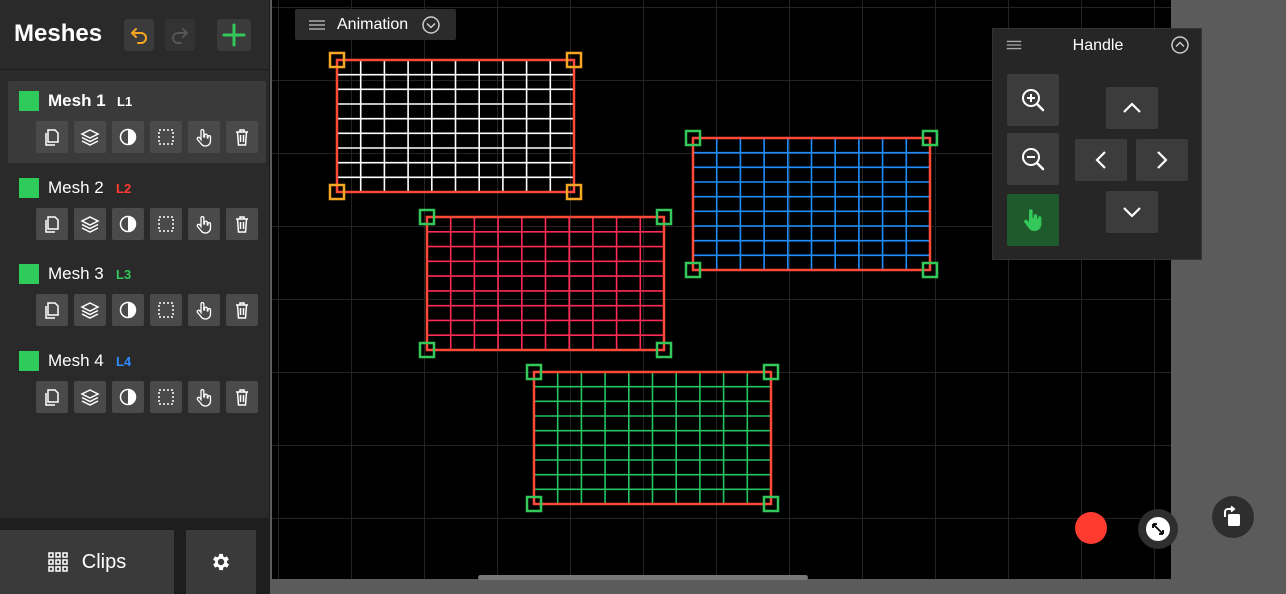 The width and height of the screenshot is (1286, 594). What do you see at coordinates (431, 24) in the screenshot?
I see `chevron-down-circle-icon` at bounding box center [431, 24].